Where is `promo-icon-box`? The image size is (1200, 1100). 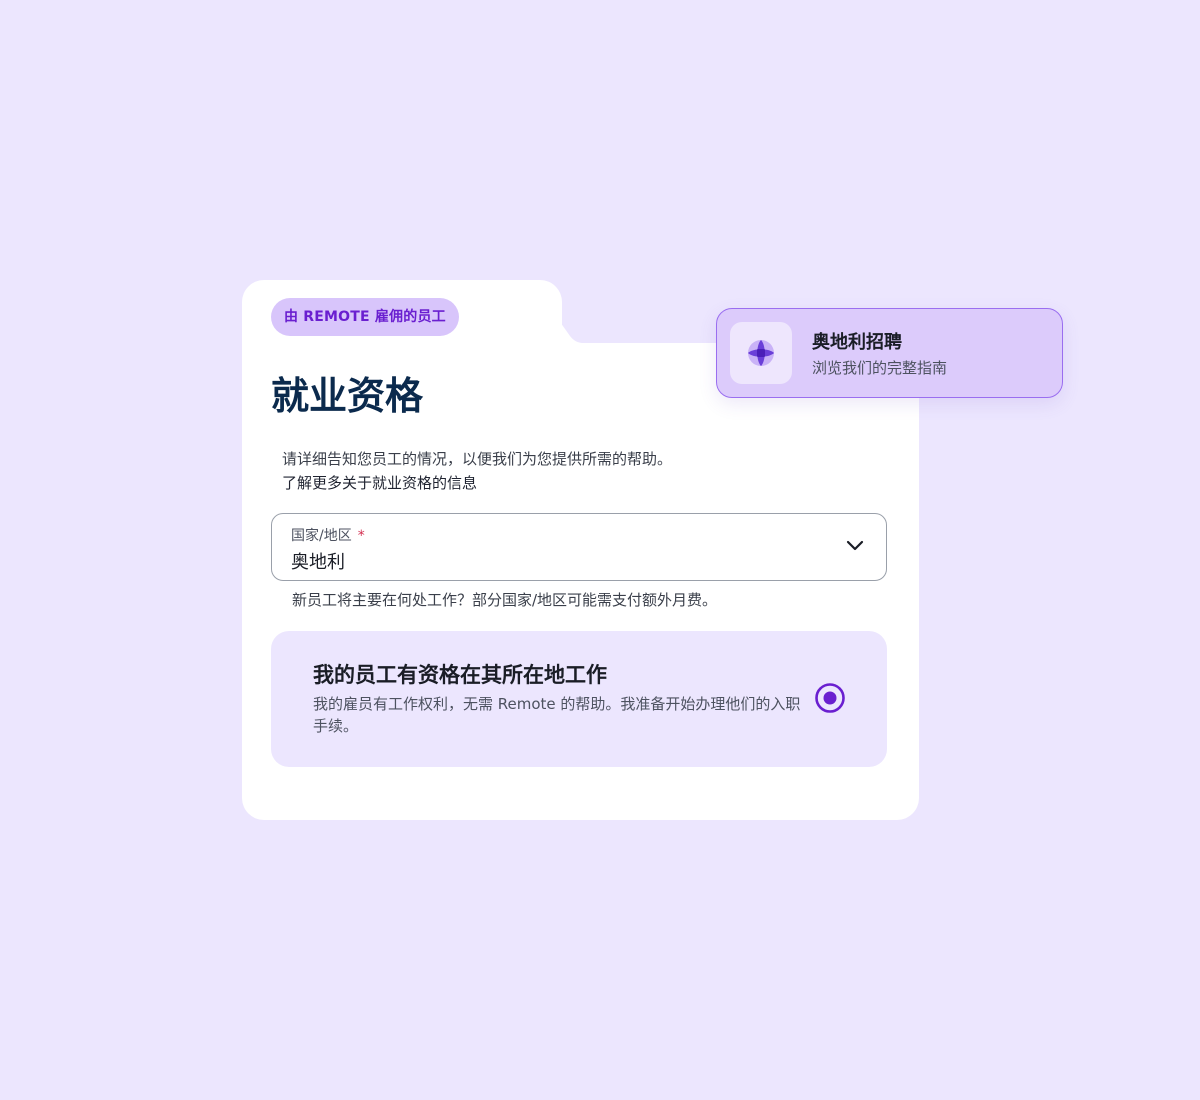
promo-icon-box is located at coordinates (761, 353).